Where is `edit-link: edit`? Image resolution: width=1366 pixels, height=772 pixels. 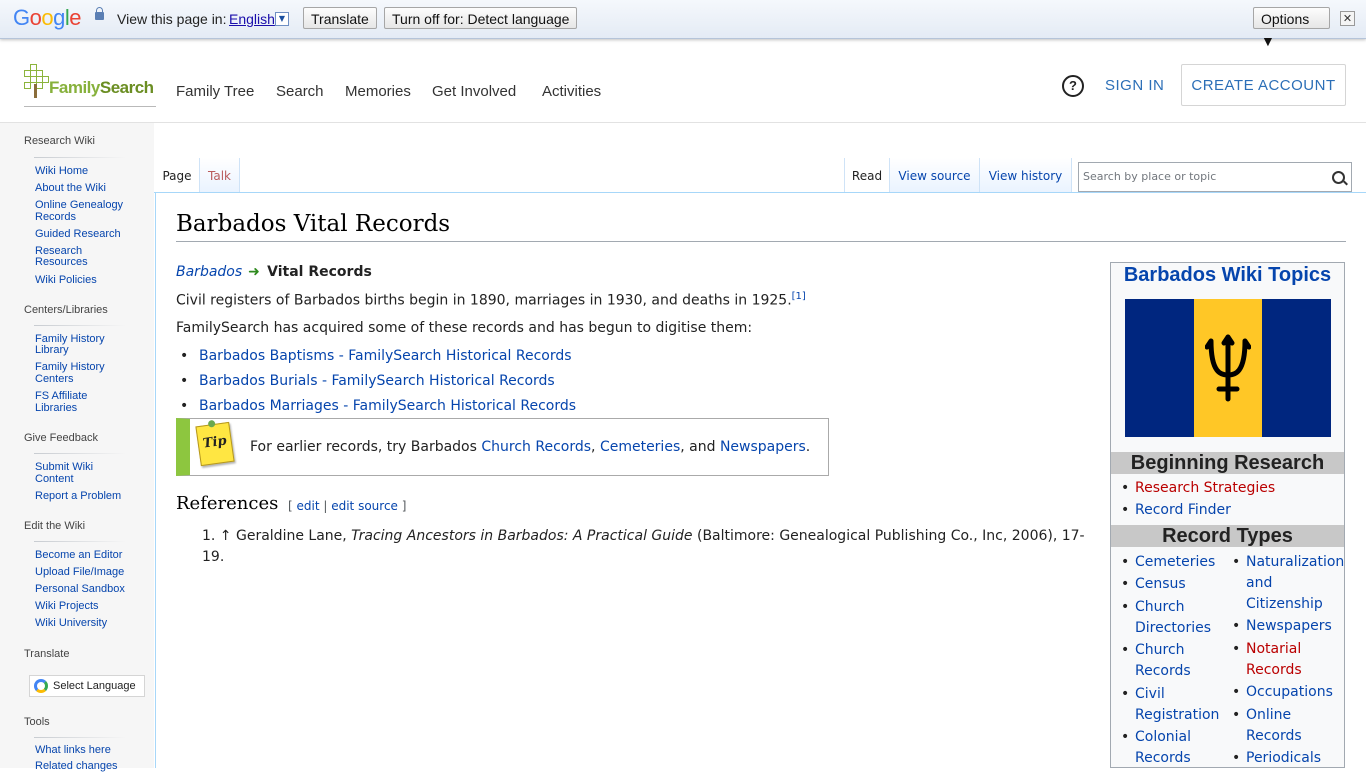 edit-link: edit is located at coordinates (308, 506).